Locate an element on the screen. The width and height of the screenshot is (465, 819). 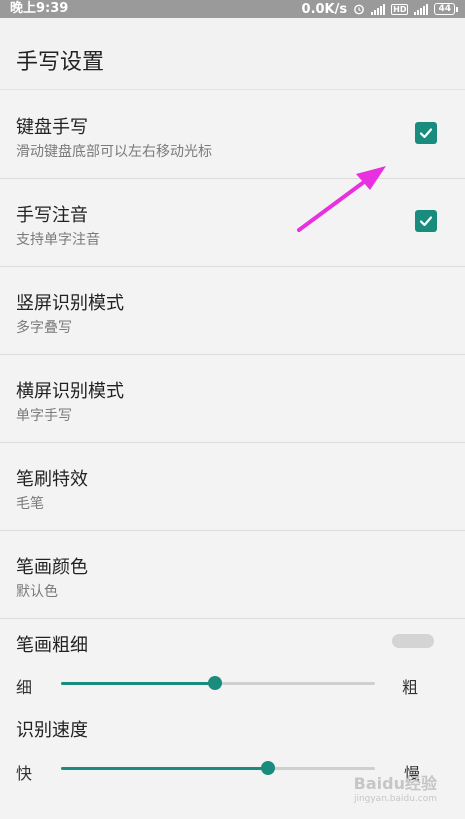
watermark-url: jingyan.baidu.com is located at coordinates (395, 799).